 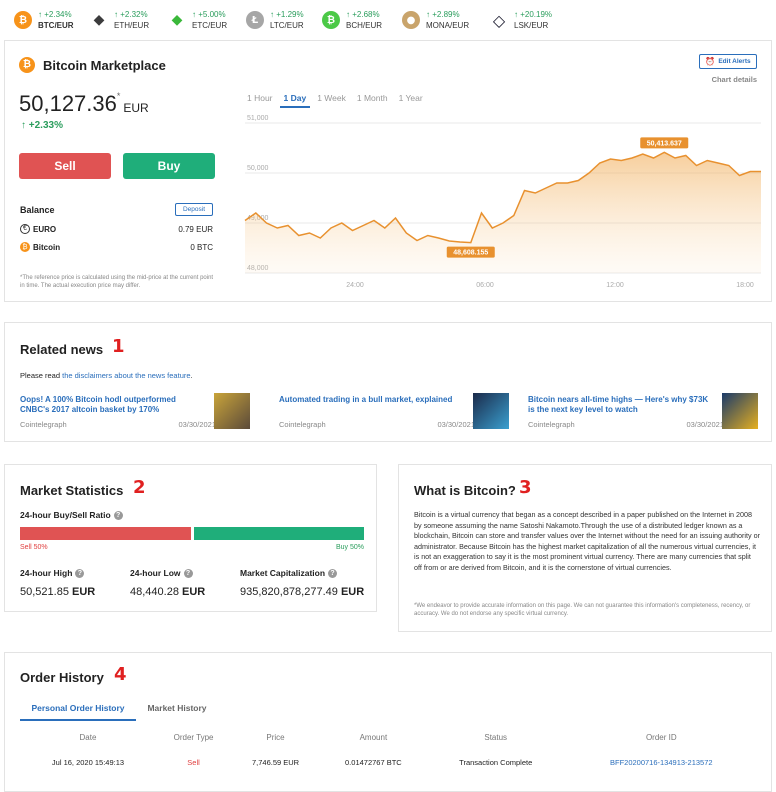 What do you see at coordinates (295, 100) in the screenshot?
I see `range-tab-1-day: 1 Day` at bounding box center [295, 100].